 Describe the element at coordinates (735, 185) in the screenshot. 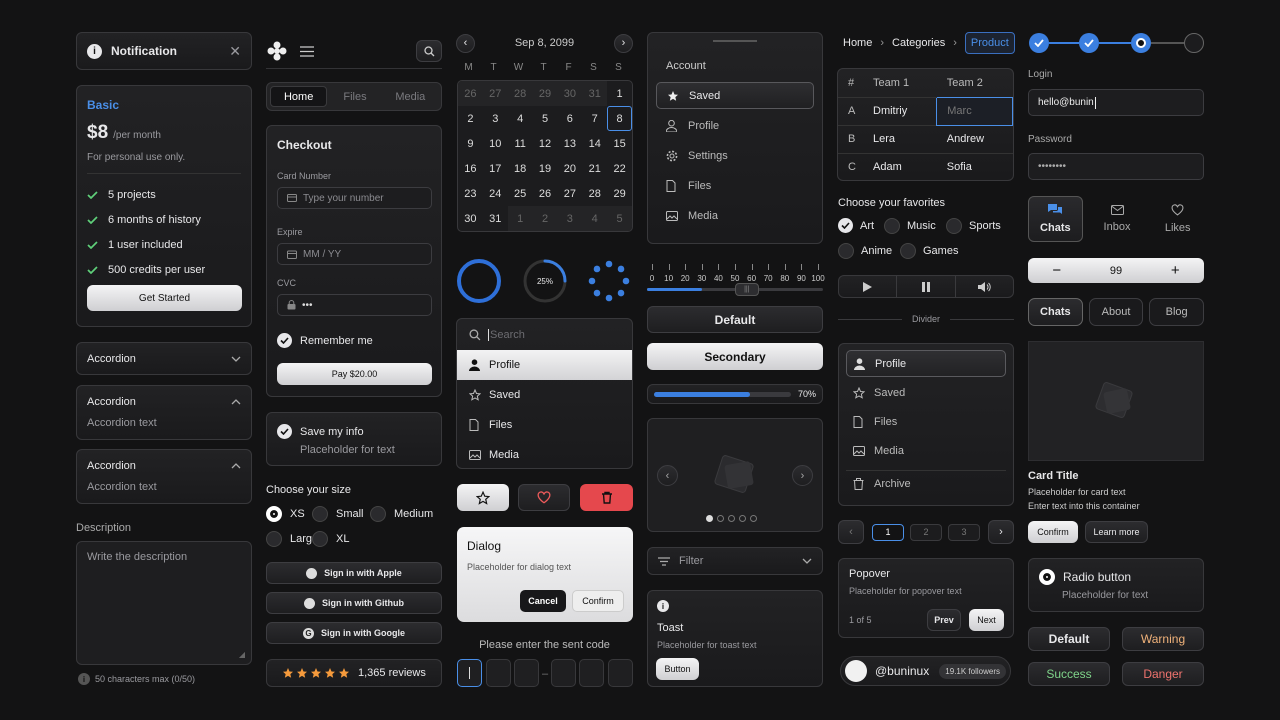

I see `account-menu-item-files: Files` at that location.